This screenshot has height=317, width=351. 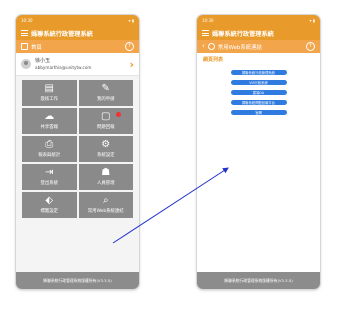 What do you see at coordinates (170, 205) in the screenshot?
I see `annotation-arrow` at bounding box center [170, 205].